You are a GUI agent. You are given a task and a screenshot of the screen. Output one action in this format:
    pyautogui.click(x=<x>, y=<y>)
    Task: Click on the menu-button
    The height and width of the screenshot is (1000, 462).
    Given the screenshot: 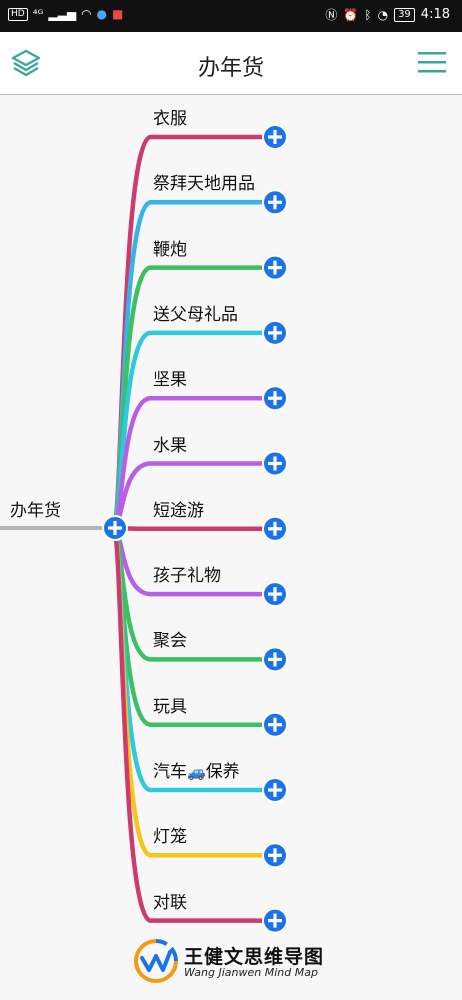 What is the action you would take?
    pyautogui.click(x=432, y=62)
    